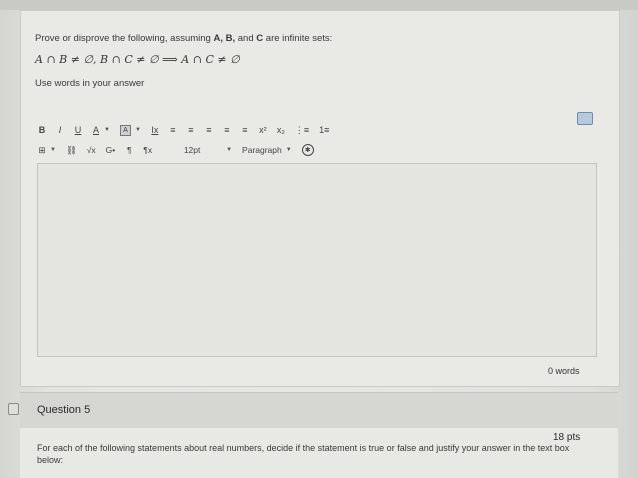 The image size is (638, 478). I want to click on align-center-button: ≡, so click(191, 130).